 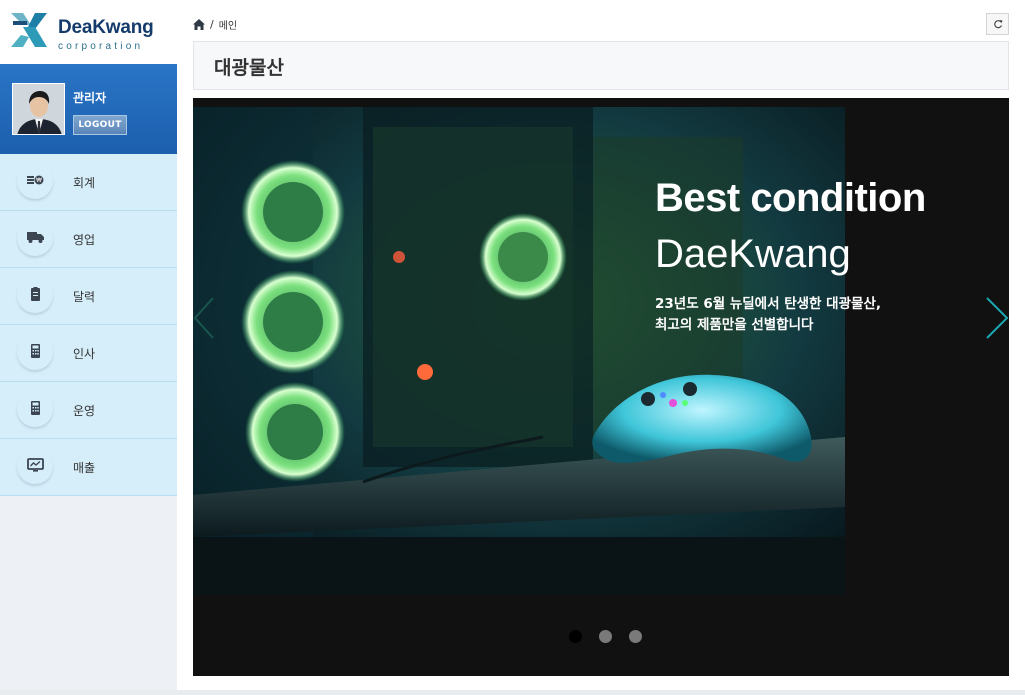 I want to click on sidebar-item-calendar: 달력, so click(x=88, y=296).